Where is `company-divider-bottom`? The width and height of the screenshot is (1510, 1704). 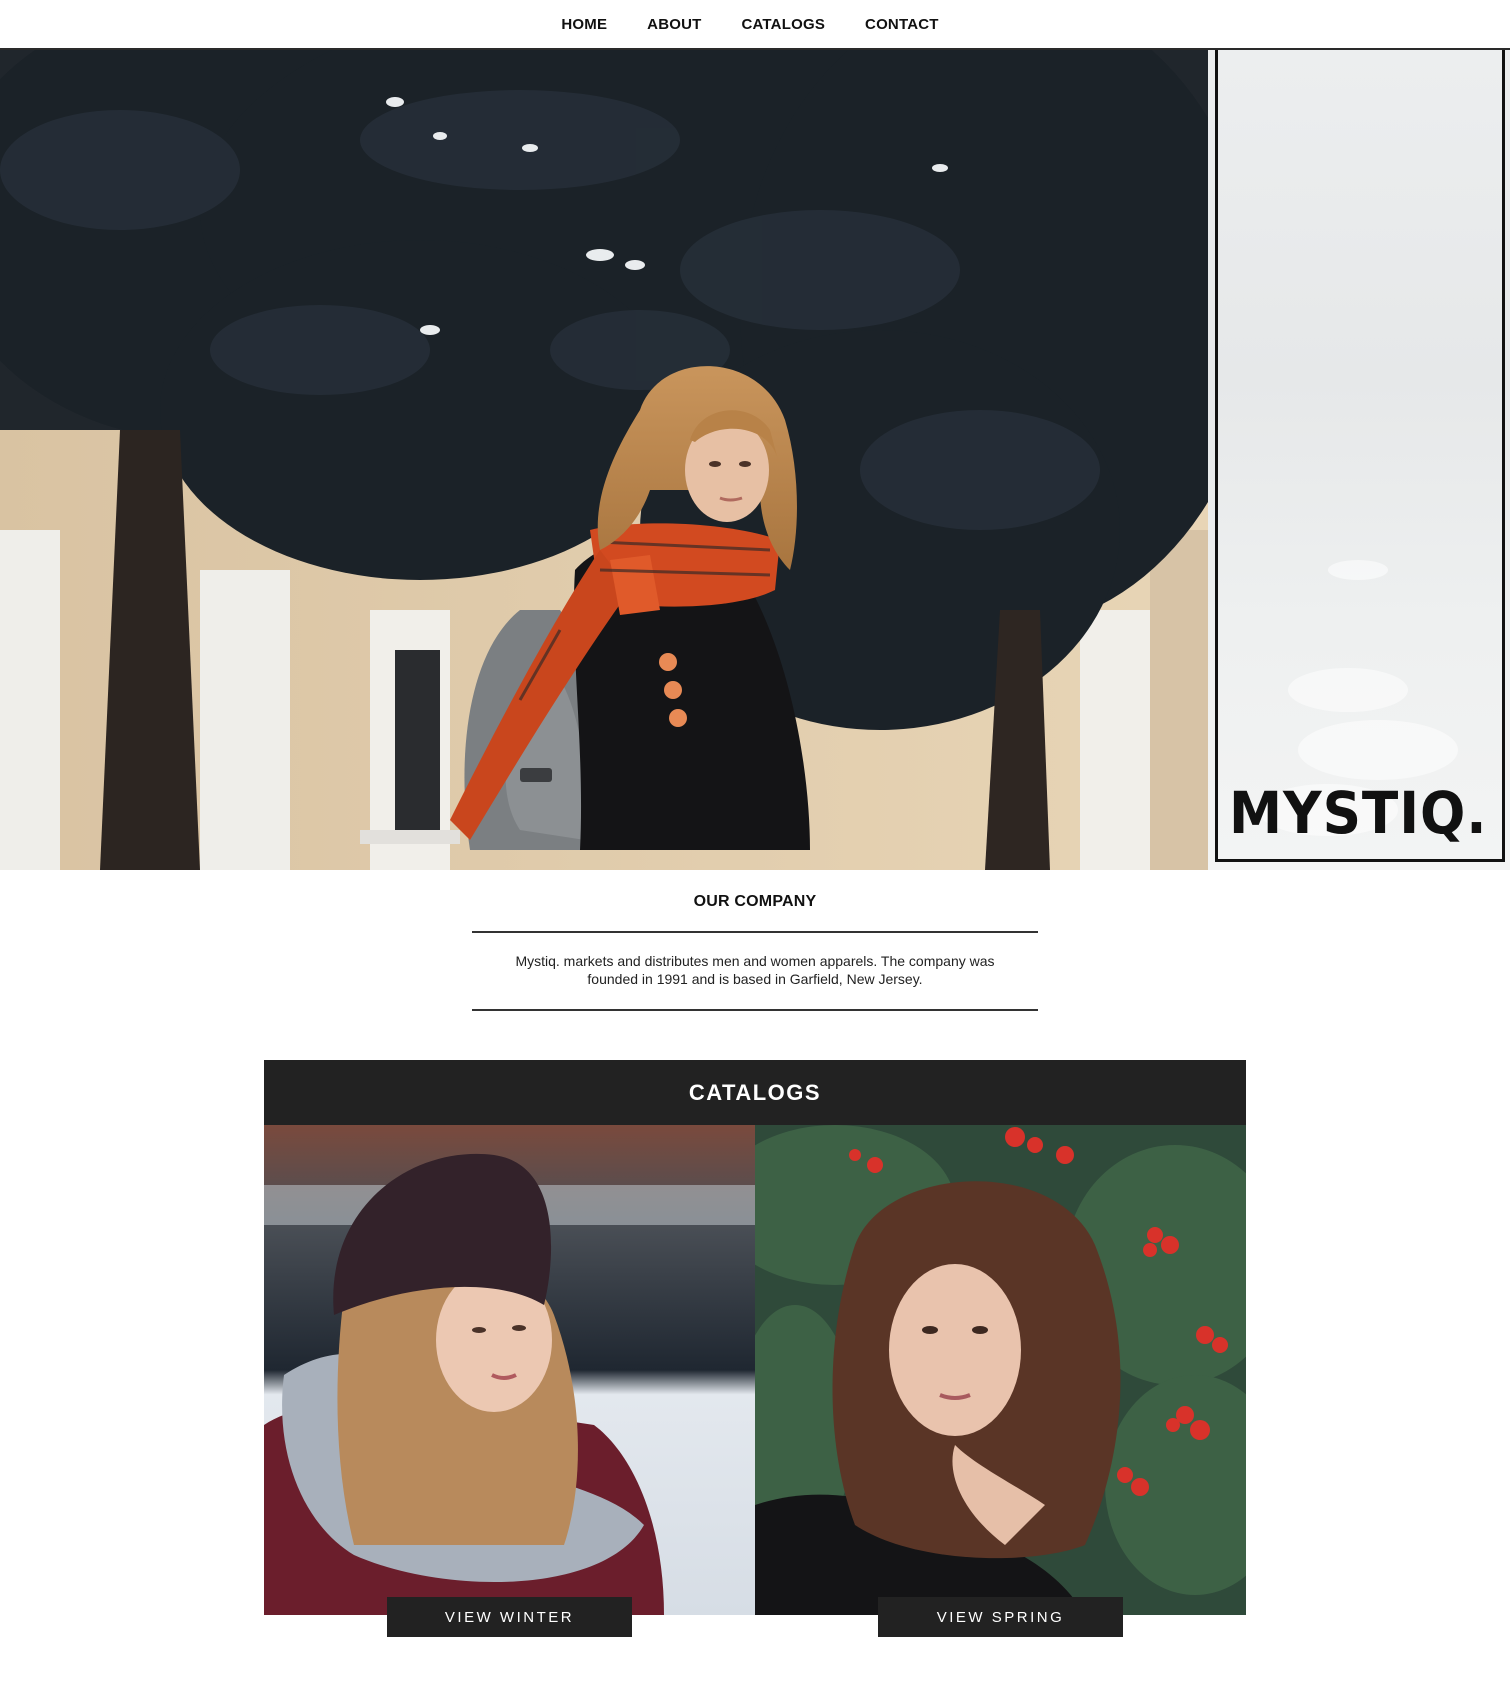 company-divider-bottom is located at coordinates (755, 1010).